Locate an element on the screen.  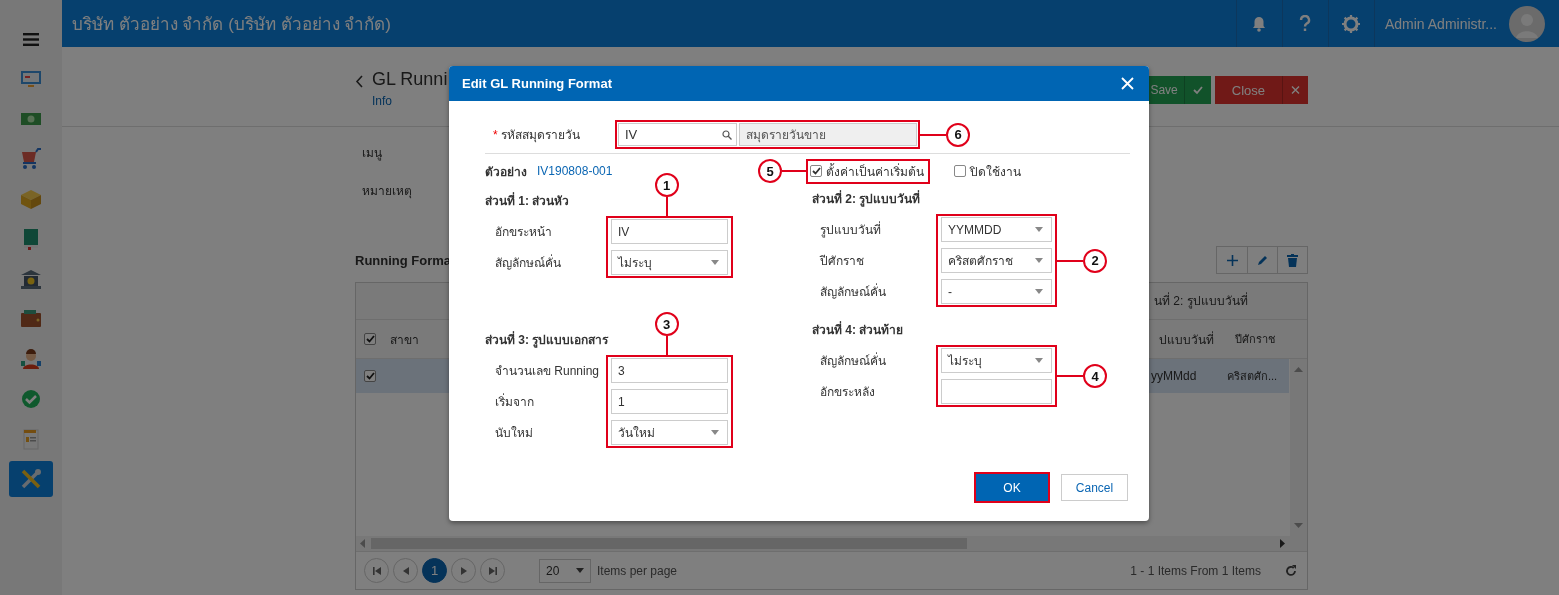
journal-name-field: สมุดรายวันขาย is located at coordinates (828, 134).